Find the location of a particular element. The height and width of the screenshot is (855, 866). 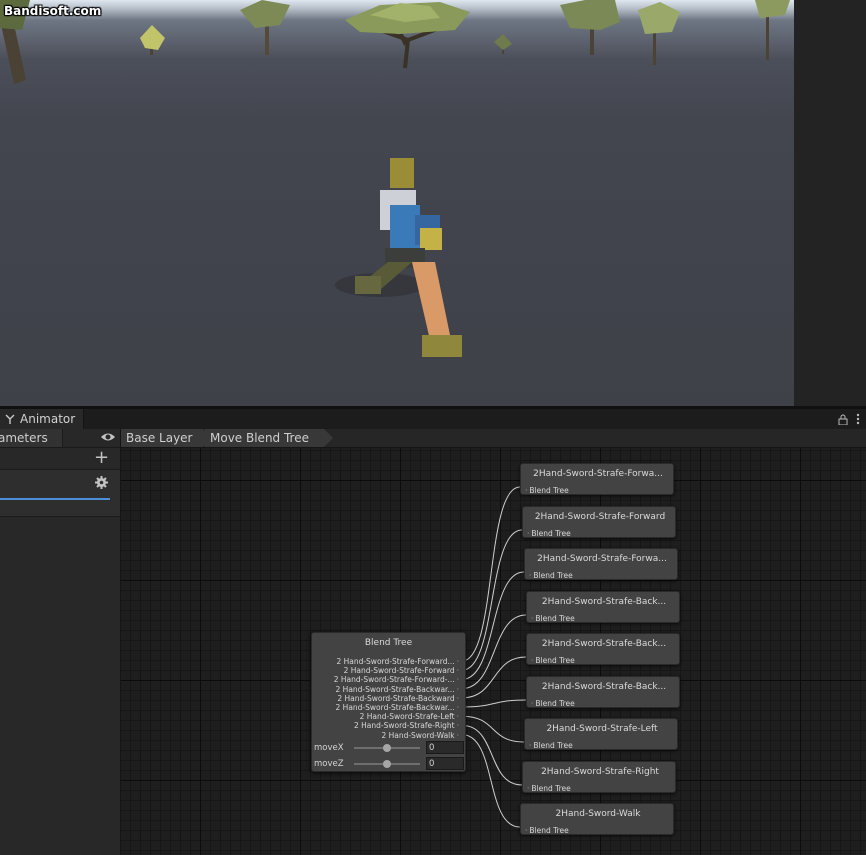

tree-cluster is located at coordinates (675, 32).